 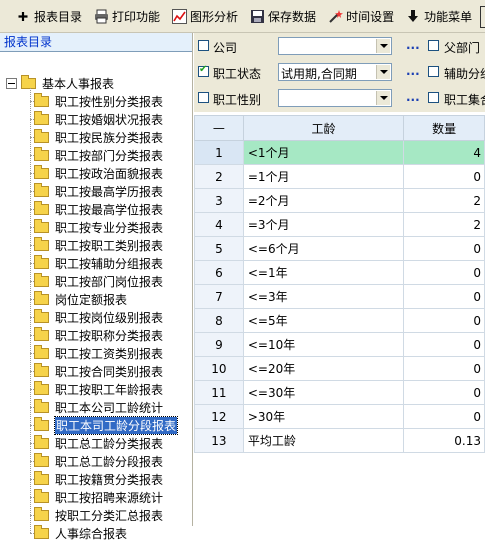 I want to click on table-row: 3 =2个月 2, so click(x=339, y=200).